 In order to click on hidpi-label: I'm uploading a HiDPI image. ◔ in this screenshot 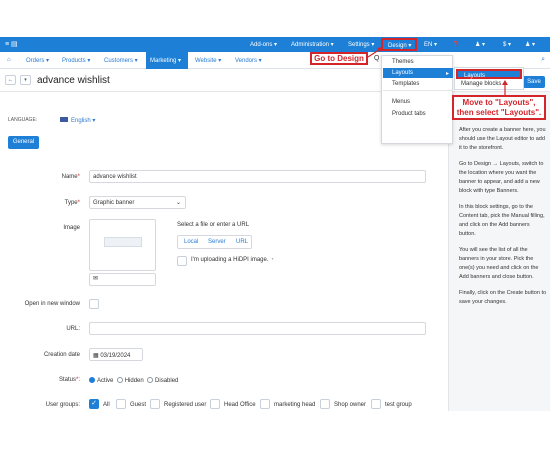, I will do `click(232, 260)`.